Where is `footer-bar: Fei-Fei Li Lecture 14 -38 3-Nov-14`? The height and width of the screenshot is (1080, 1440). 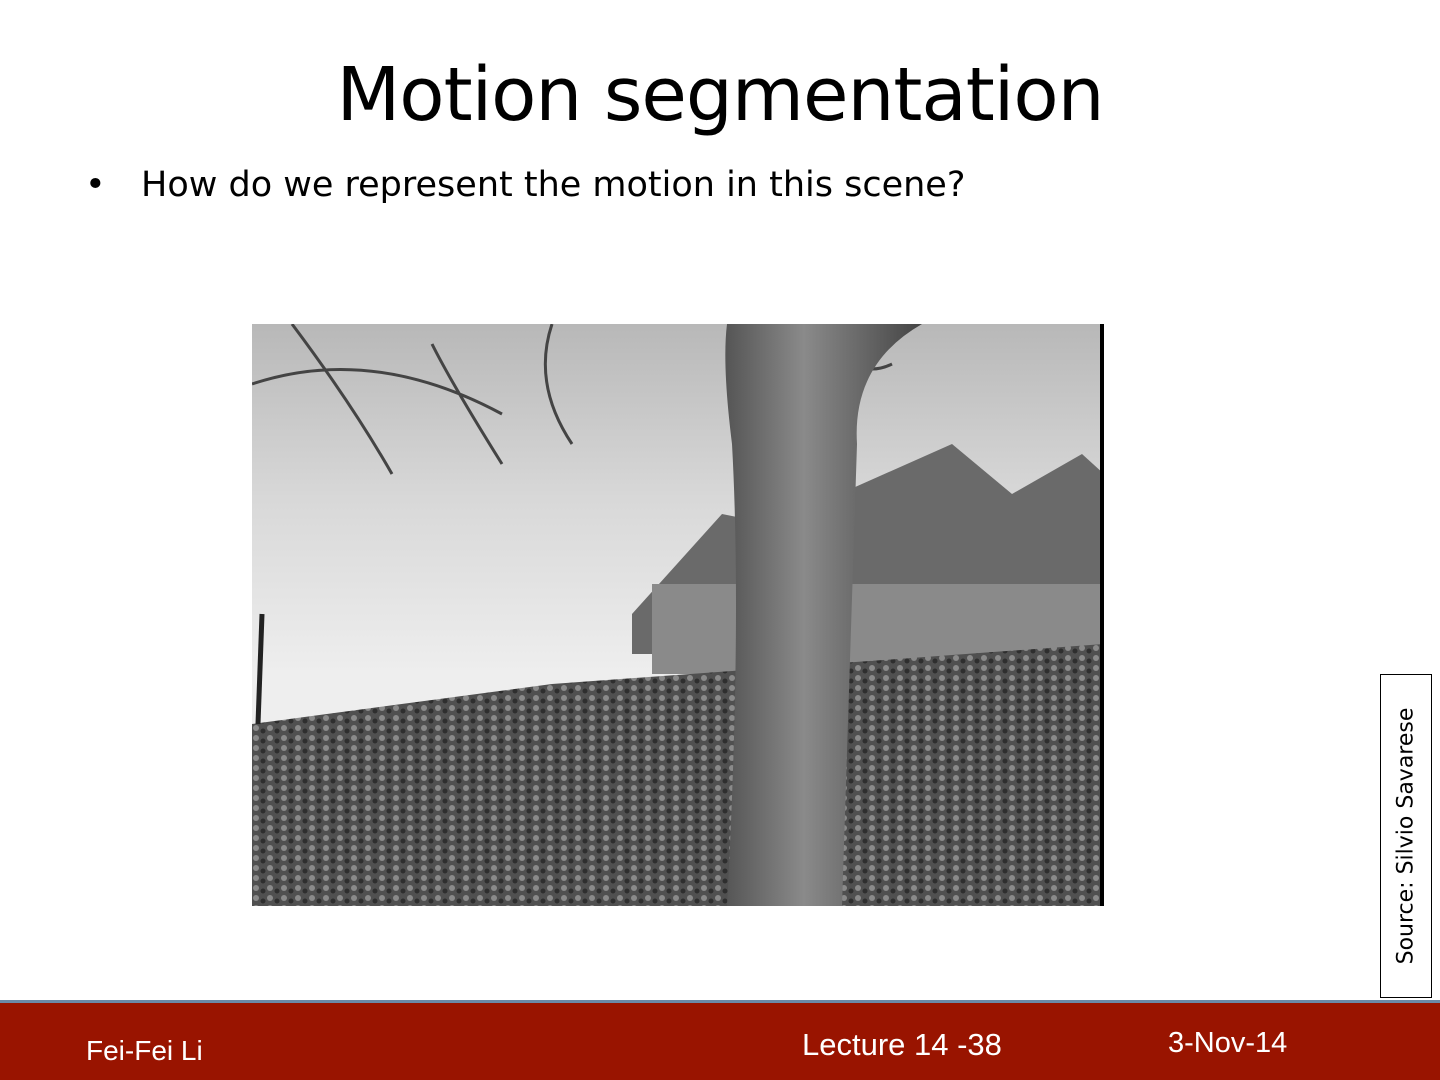 footer-bar: Fei-Fei Li Lecture 14 -38 3-Nov-14 is located at coordinates (720, 1040).